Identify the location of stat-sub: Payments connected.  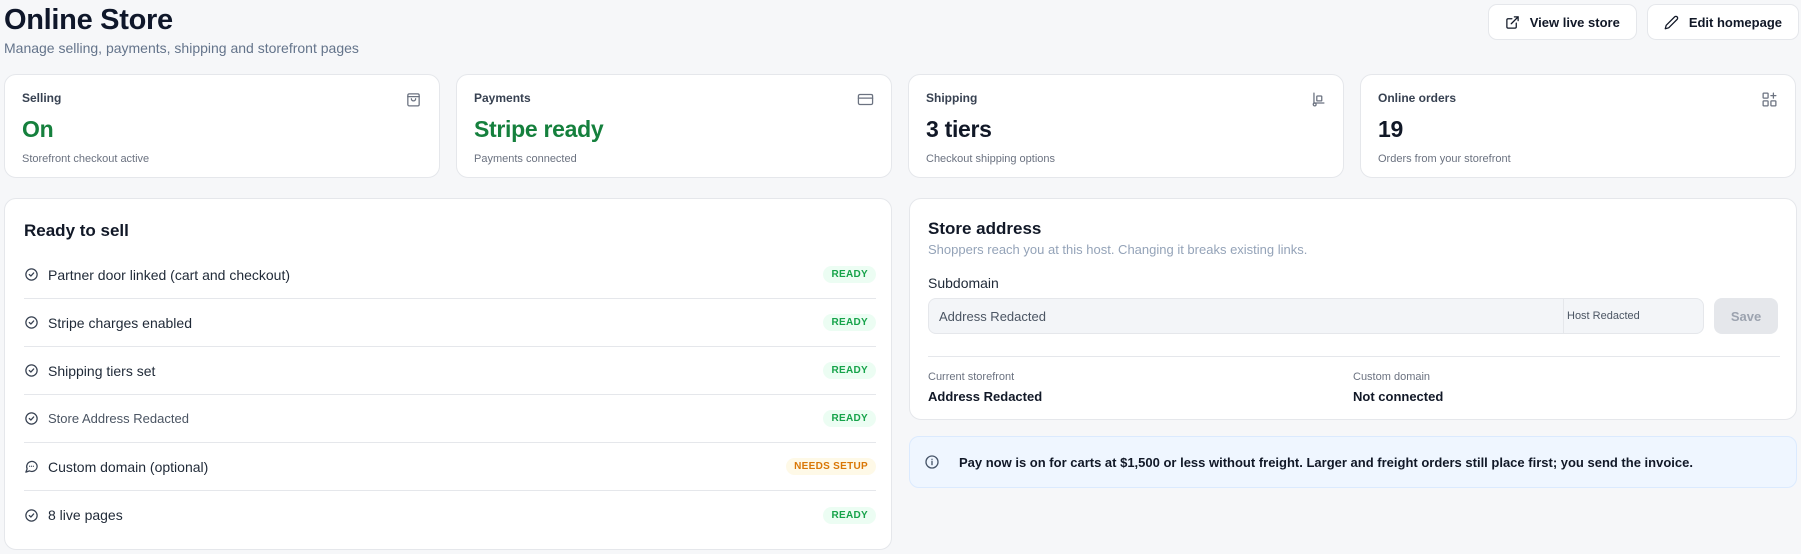
(525, 159).